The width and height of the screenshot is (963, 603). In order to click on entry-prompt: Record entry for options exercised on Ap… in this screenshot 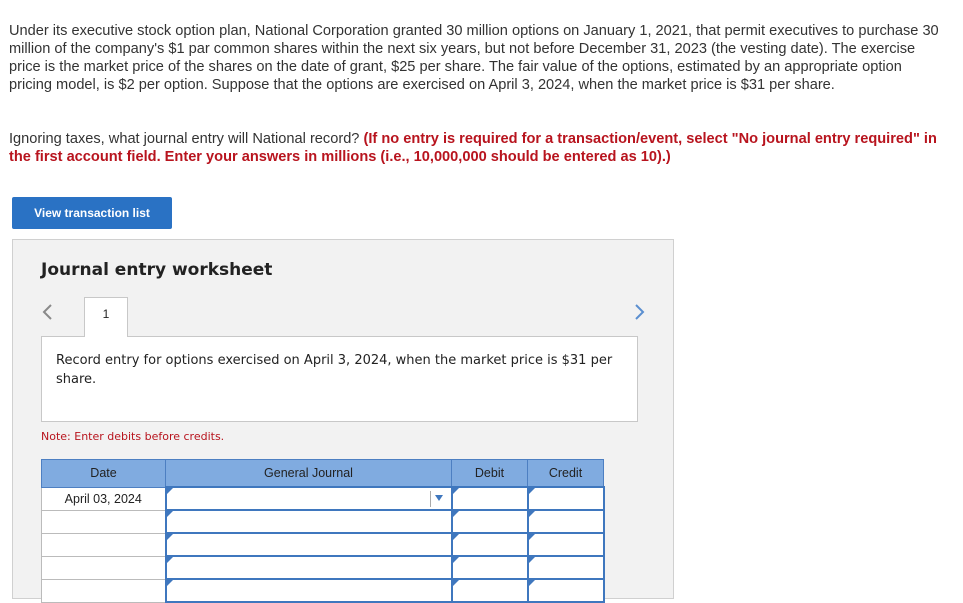, I will do `click(339, 379)`.